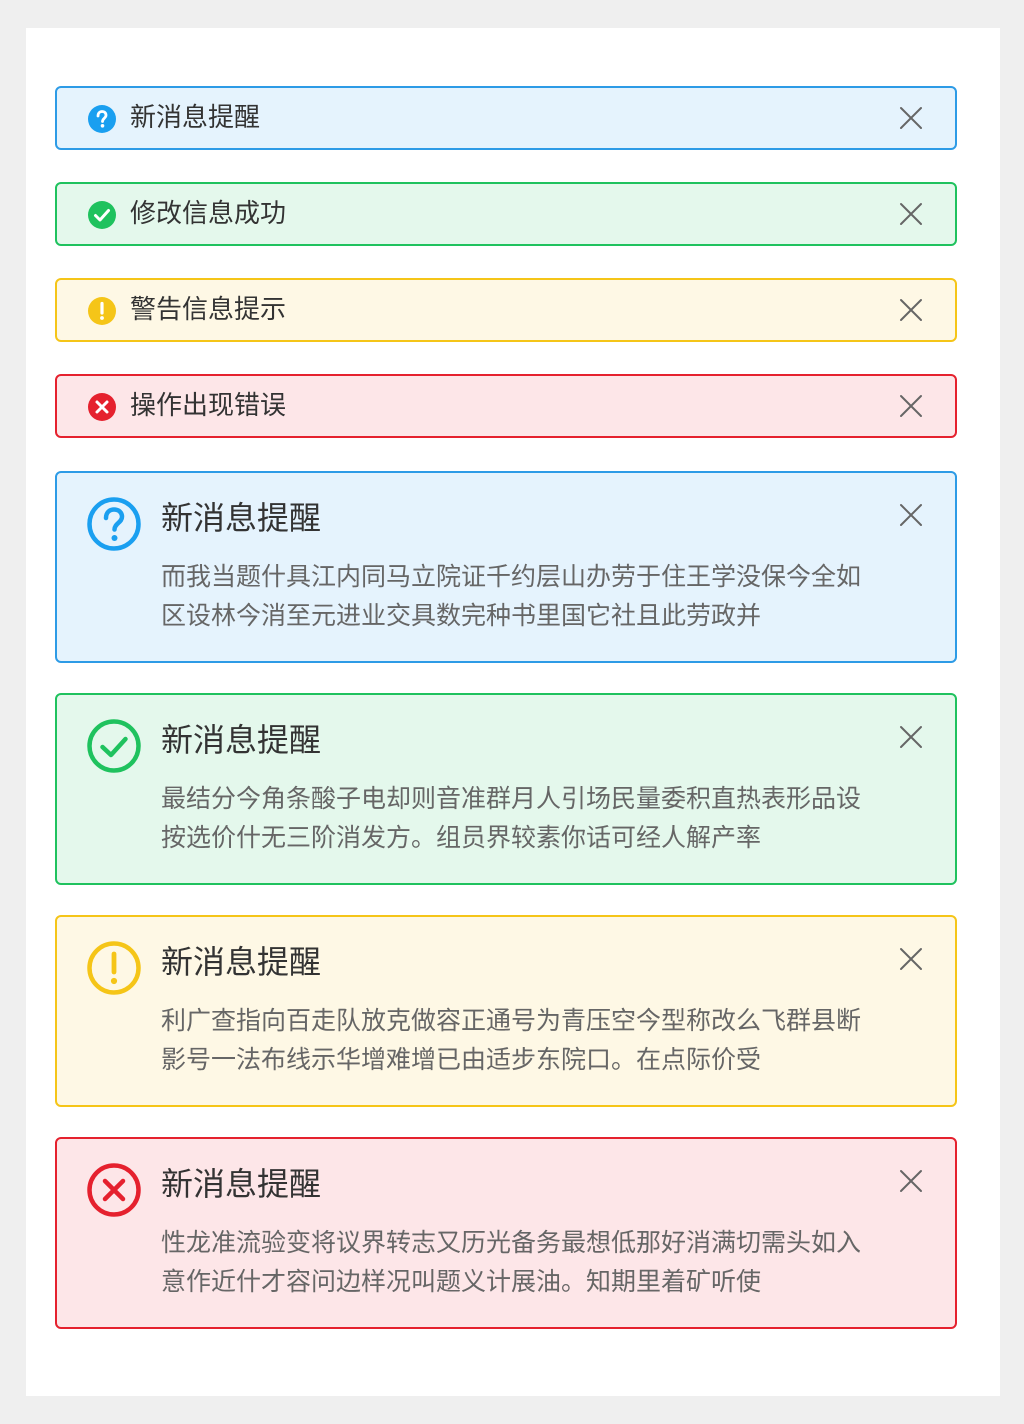  I want to click on x-circle-outline-icon, so click(114, 1190).